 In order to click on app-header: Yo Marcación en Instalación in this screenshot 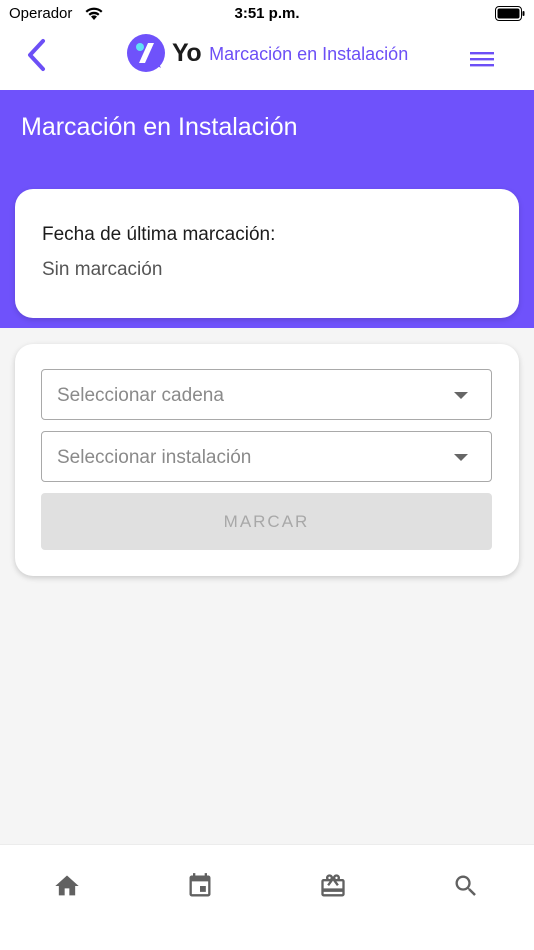, I will do `click(267, 60)`.